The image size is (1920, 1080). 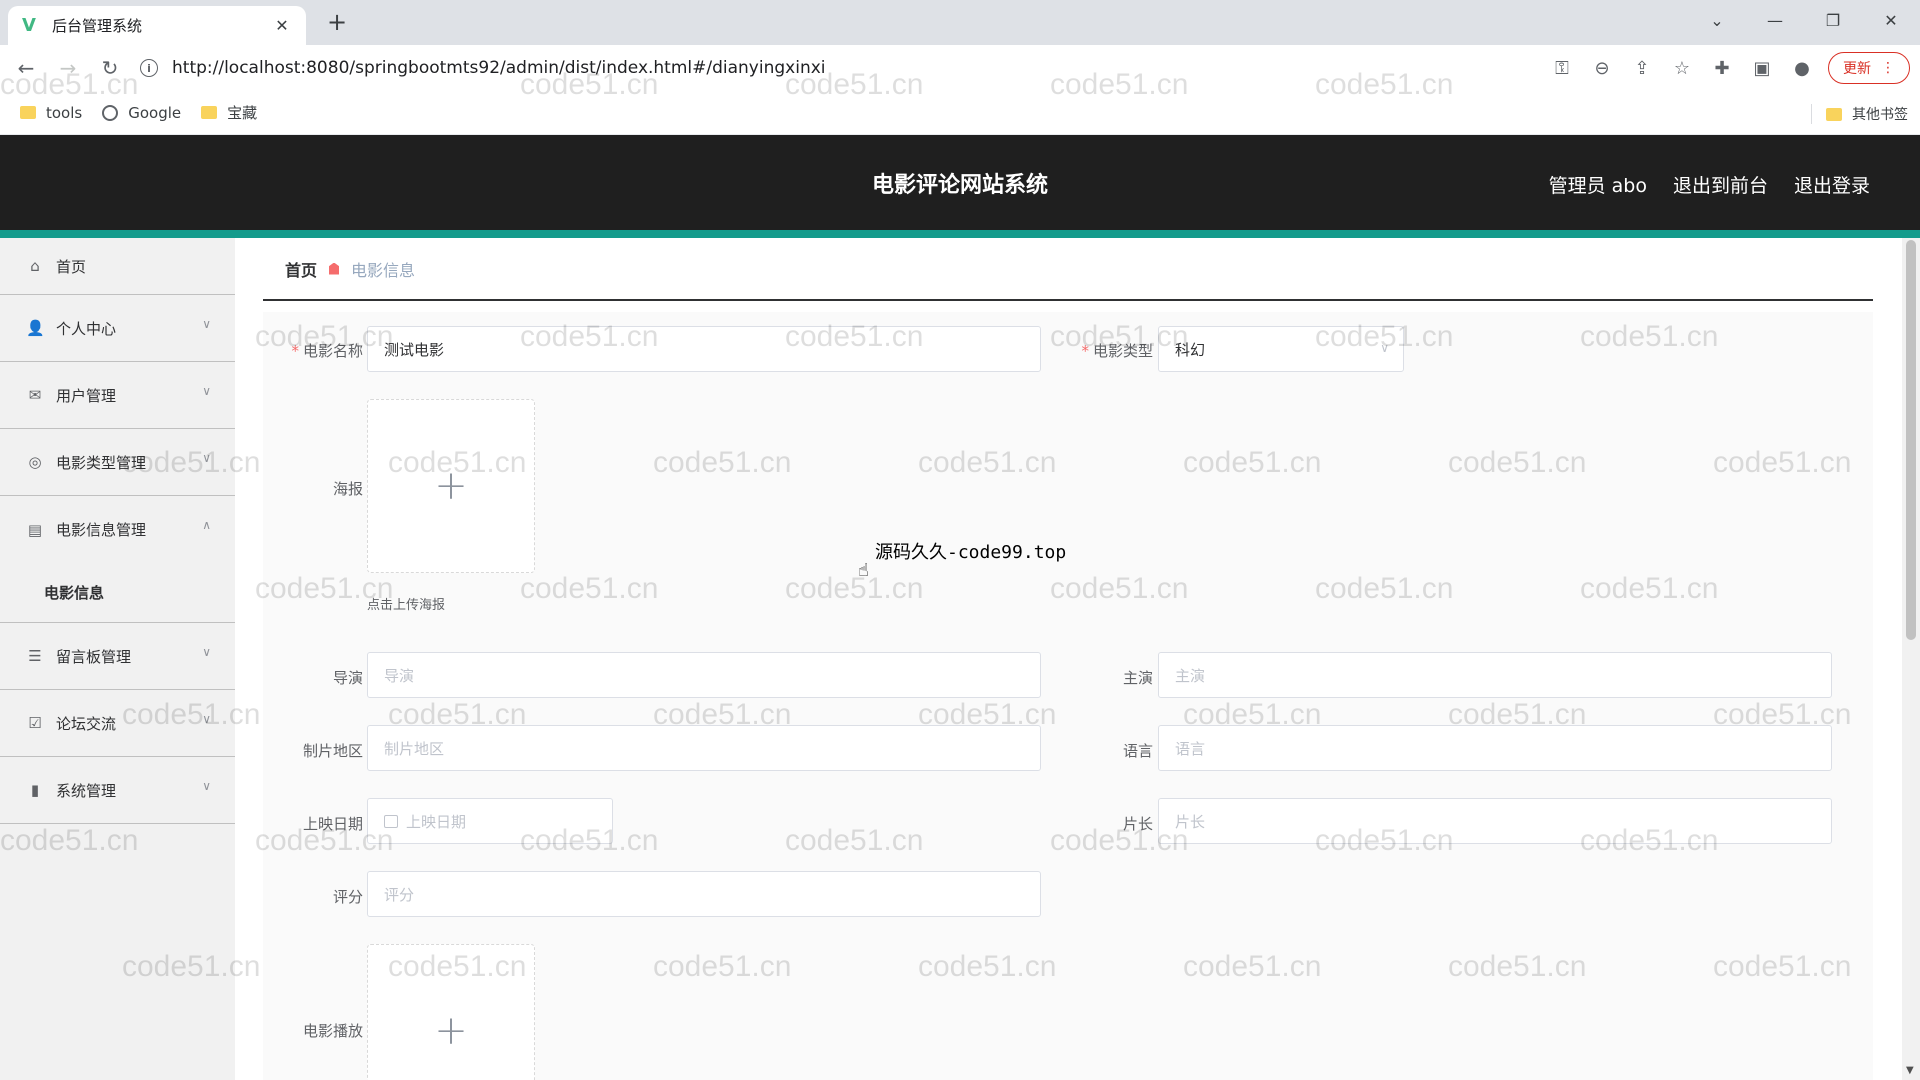 I want to click on actor-input: 主演, so click(x=1495, y=675).